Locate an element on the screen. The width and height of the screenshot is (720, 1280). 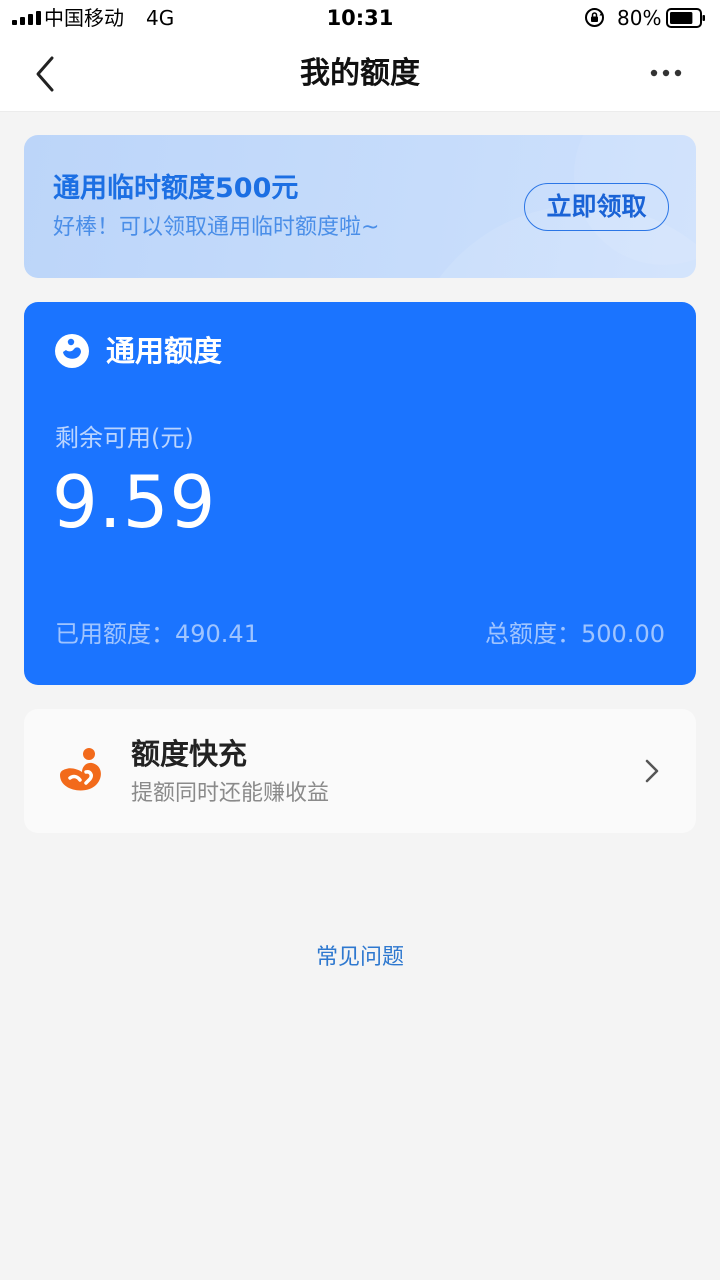
battery-percent: 80% is located at coordinates (639, 18).